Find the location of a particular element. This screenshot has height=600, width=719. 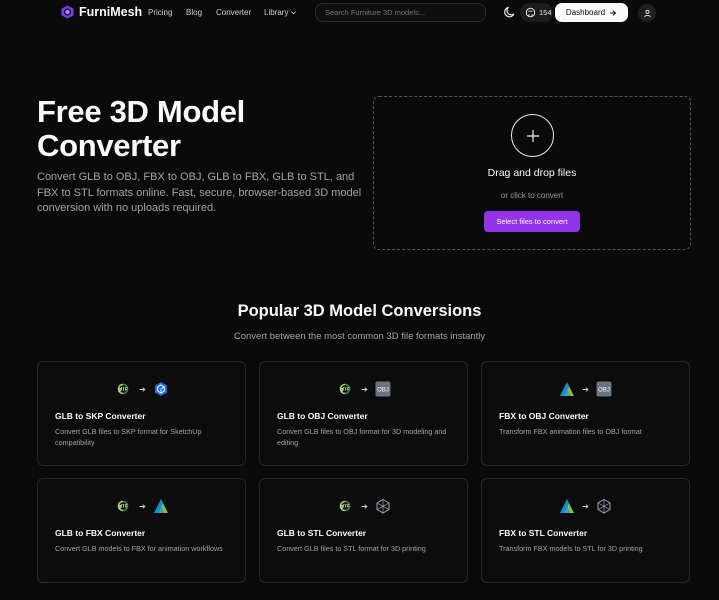

hero-title: Free 3D Model Converter is located at coordinates (141, 128).